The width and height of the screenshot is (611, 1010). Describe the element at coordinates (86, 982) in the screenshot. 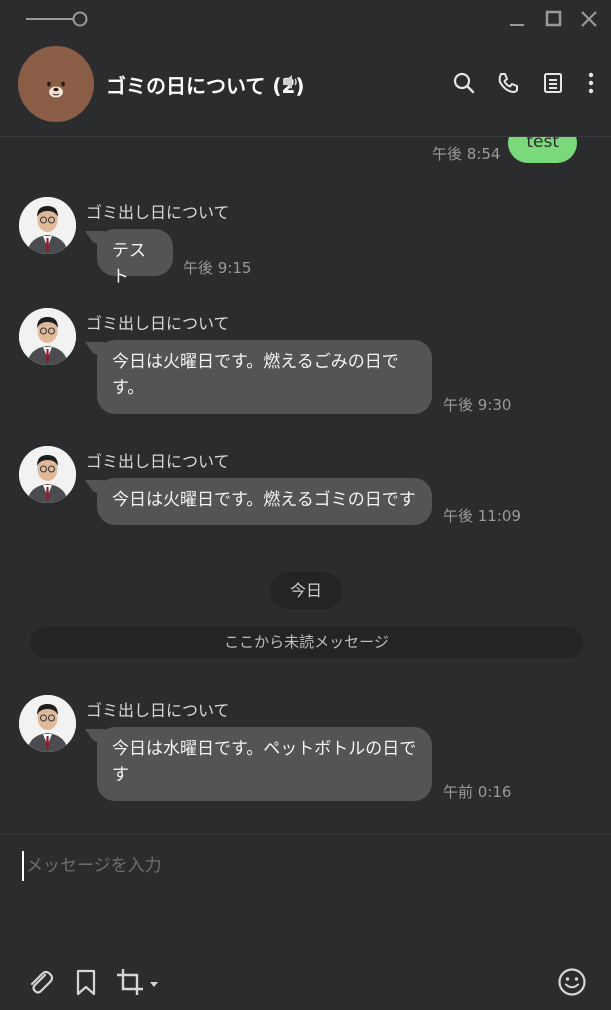

I see `bookmark-icon` at that location.